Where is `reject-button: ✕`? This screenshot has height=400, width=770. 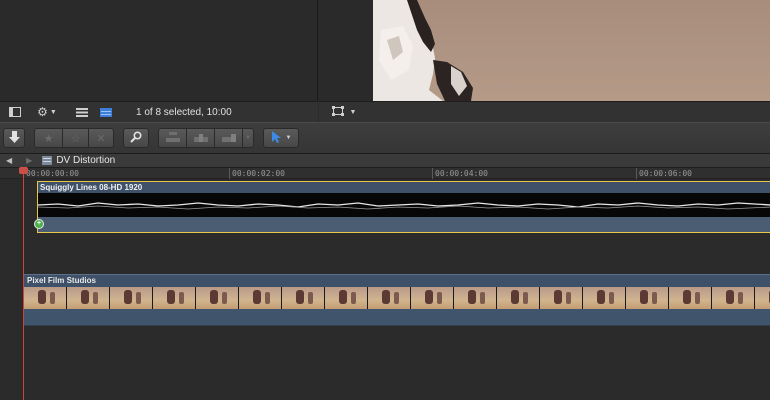
reject-button: ✕ is located at coordinates (101, 138).